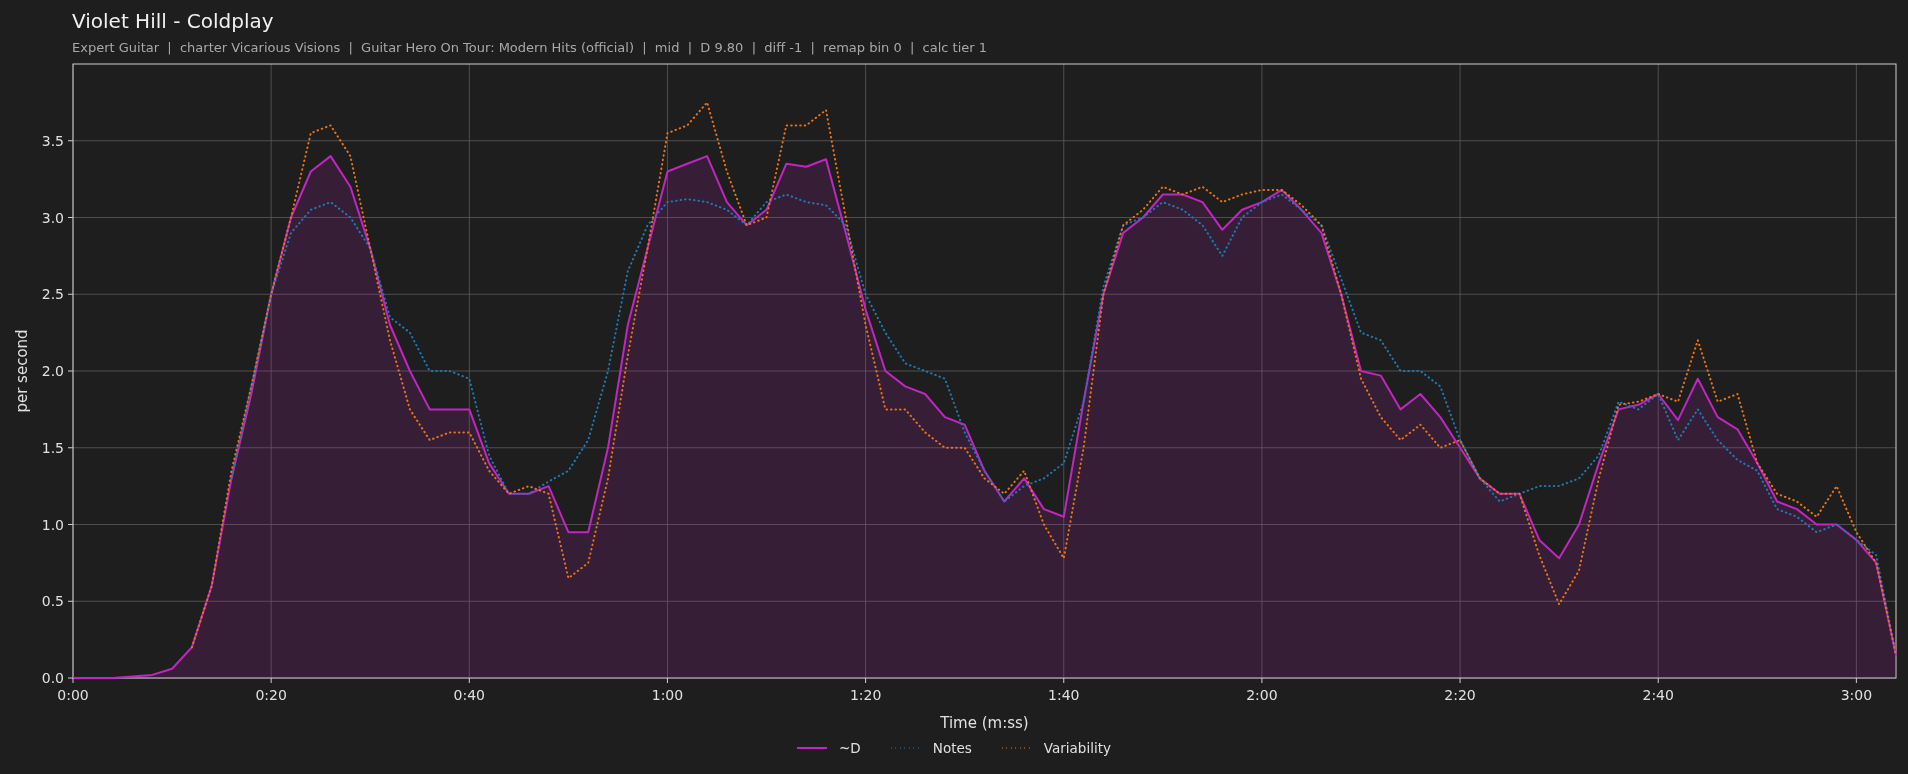  What do you see at coordinates (52, 294) in the screenshot?
I see `y-tick-label: 2.5` at bounding box center [52, 294].